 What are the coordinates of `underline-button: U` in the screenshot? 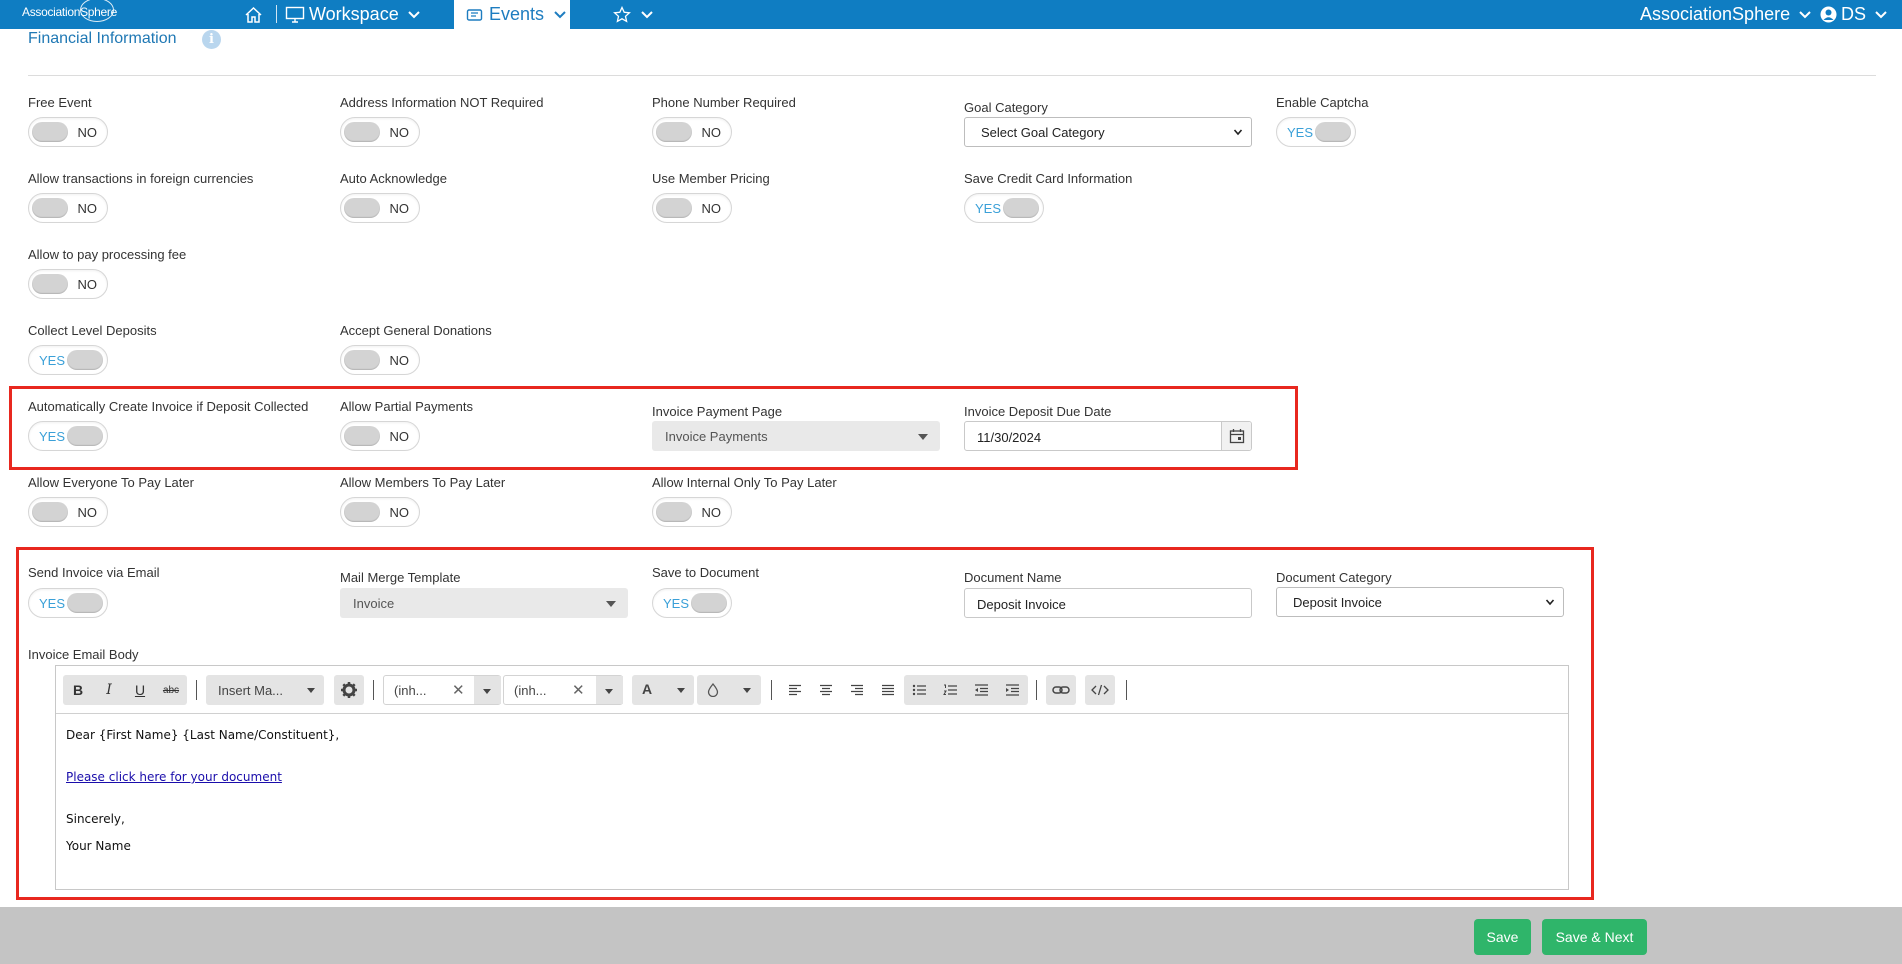 It's located at (140, 690).